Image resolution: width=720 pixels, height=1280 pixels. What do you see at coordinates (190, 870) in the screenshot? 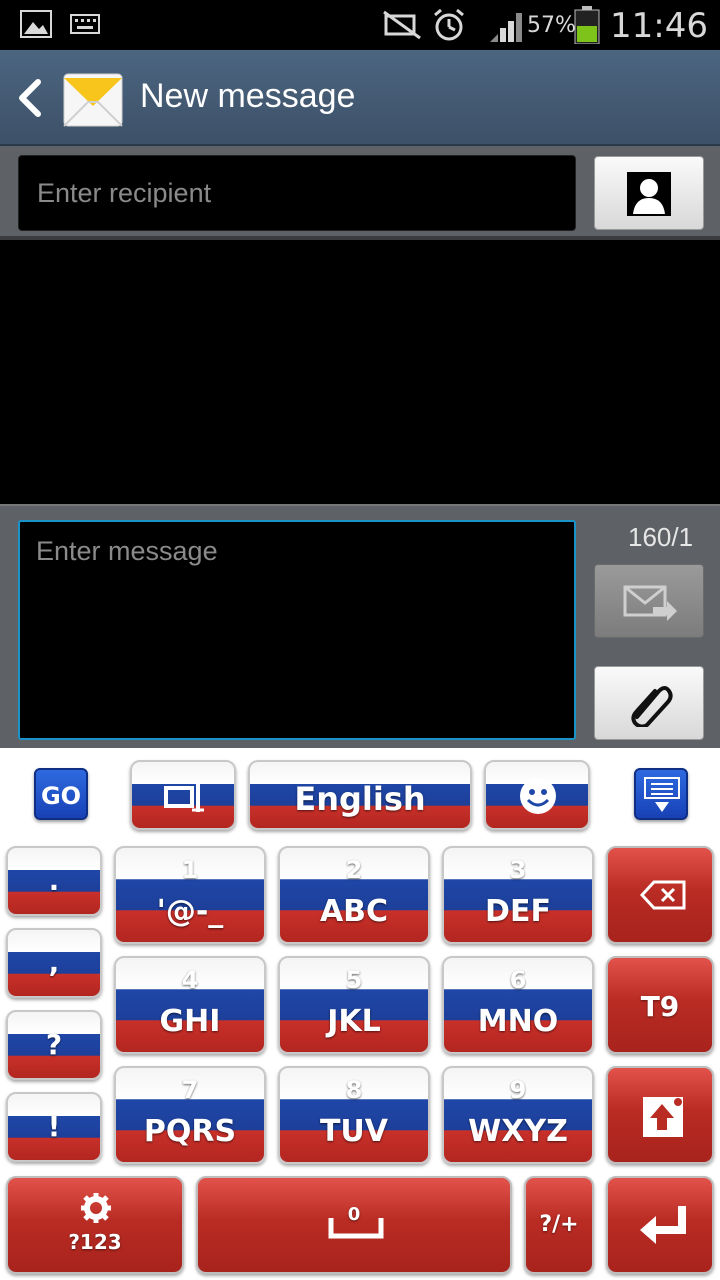
I see `key-number: 1` at bounding box center [190, 870].